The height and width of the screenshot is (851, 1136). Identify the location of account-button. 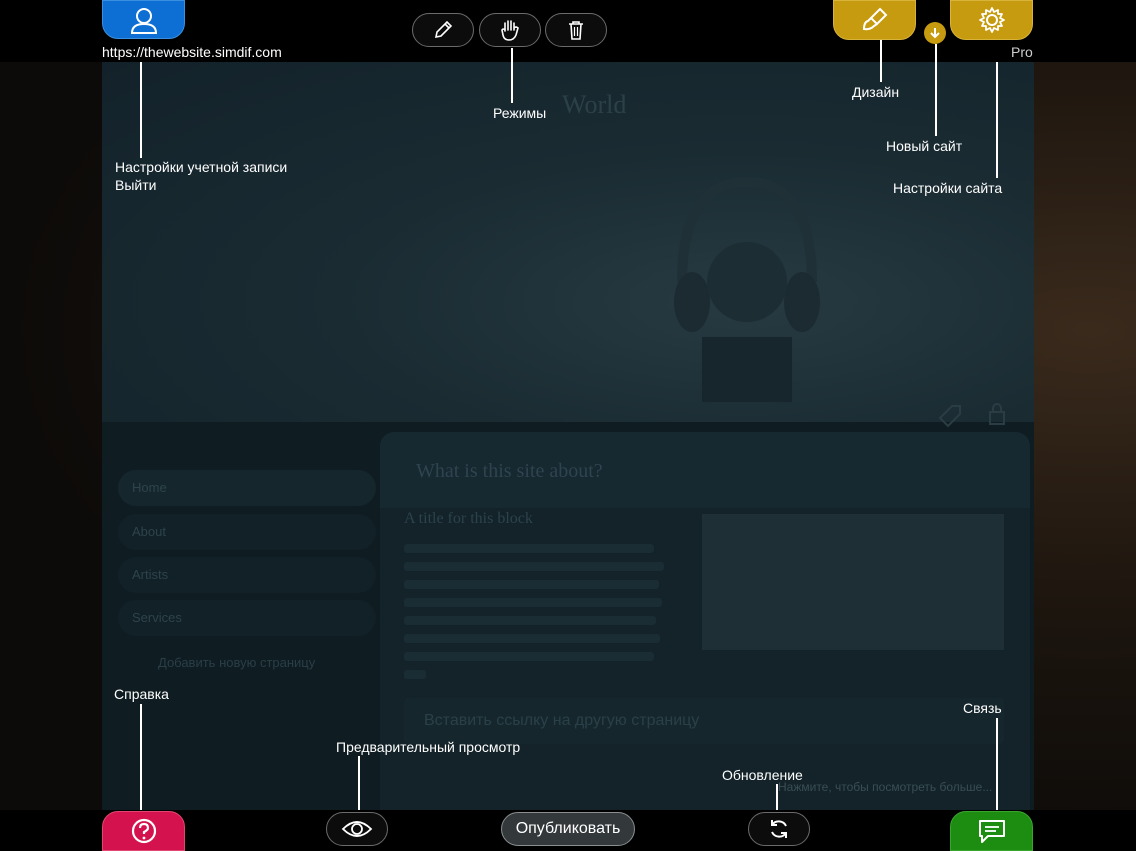
(143, 19).